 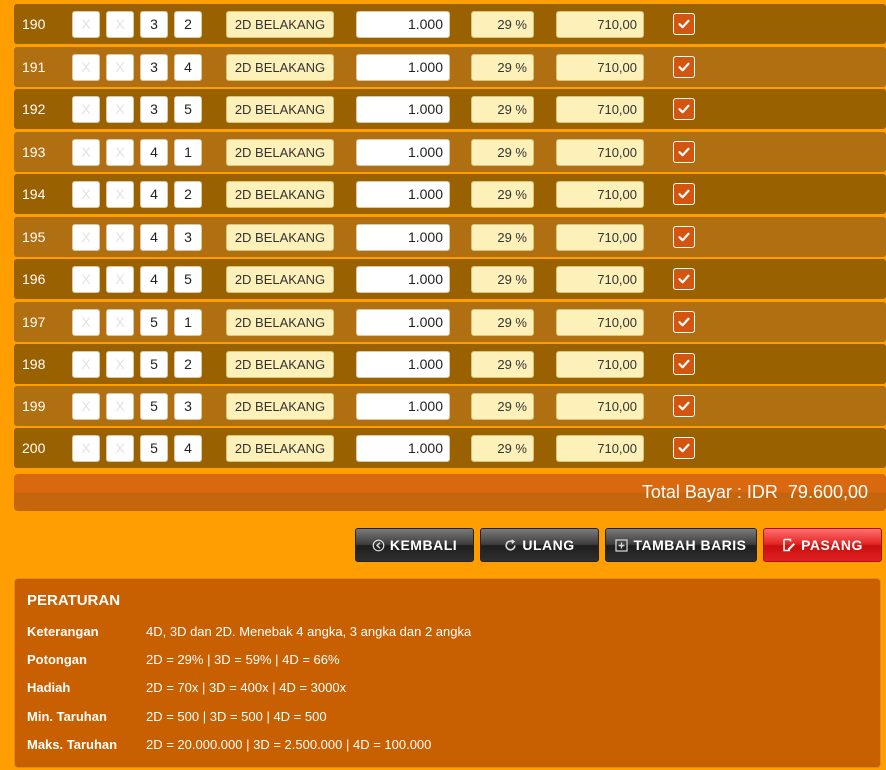 I want to click on row-number: 192, so click(x=34, y=109).